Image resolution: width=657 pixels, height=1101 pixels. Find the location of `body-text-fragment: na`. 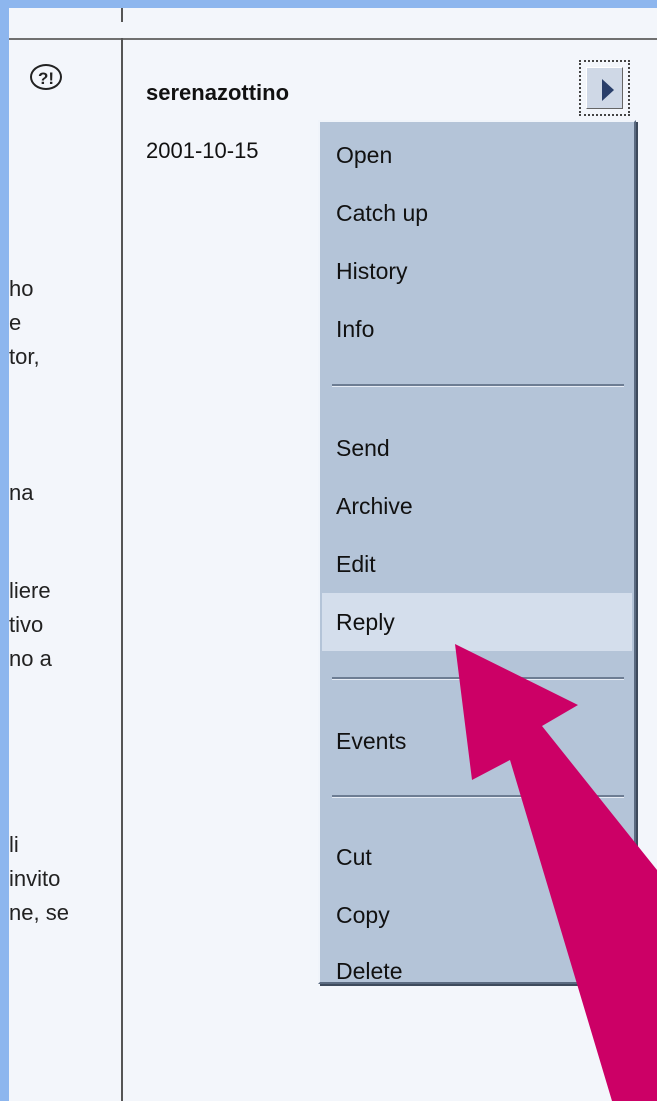

body-text-fragment: na is located at coordinates (21, 492).